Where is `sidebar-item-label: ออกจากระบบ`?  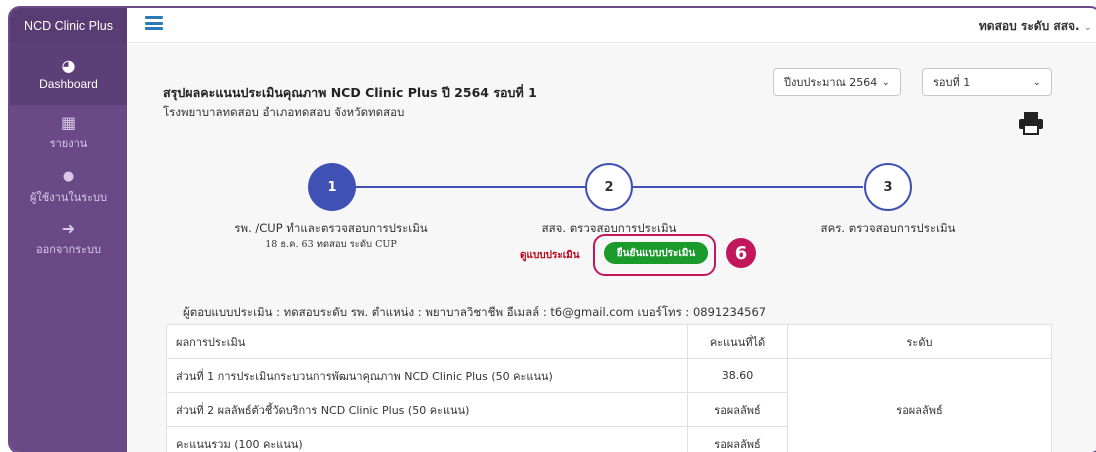 sidebar-item-label: ออกจากระบบ is located at coordinates (68, 249).